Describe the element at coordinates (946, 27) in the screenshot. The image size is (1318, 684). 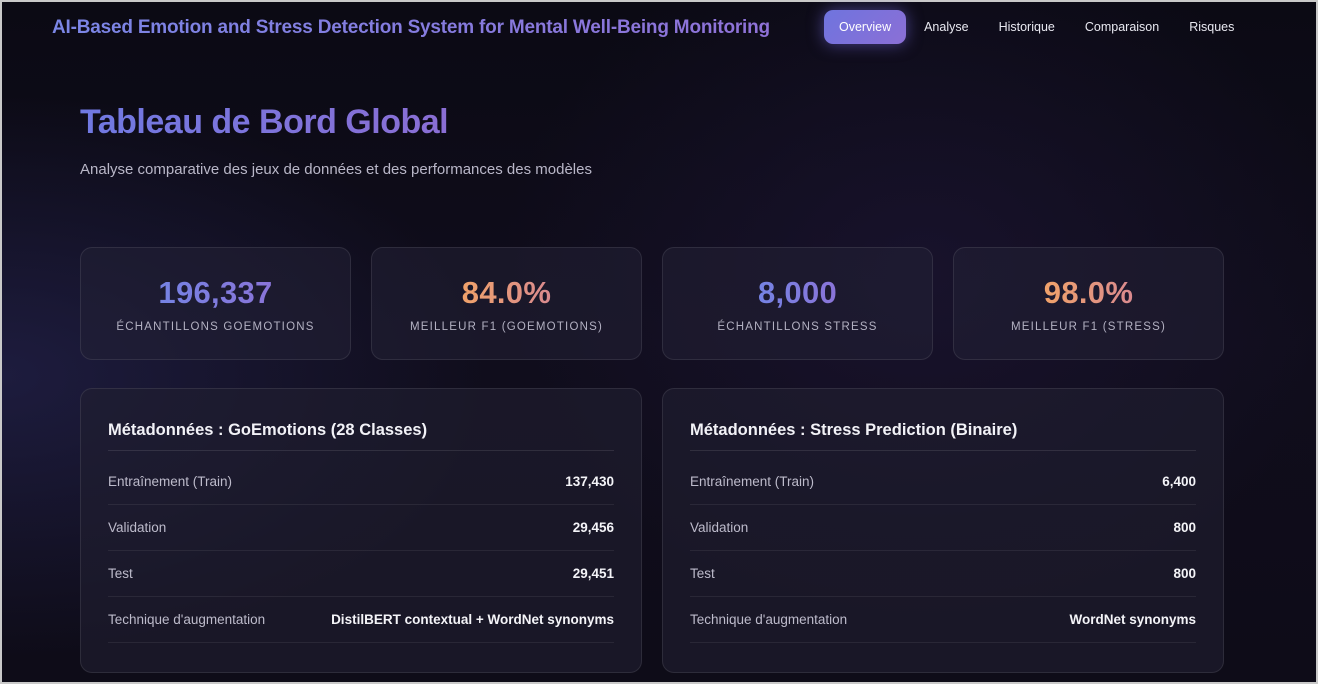
I see `nav-tab-analyse: Analyse` at that location.